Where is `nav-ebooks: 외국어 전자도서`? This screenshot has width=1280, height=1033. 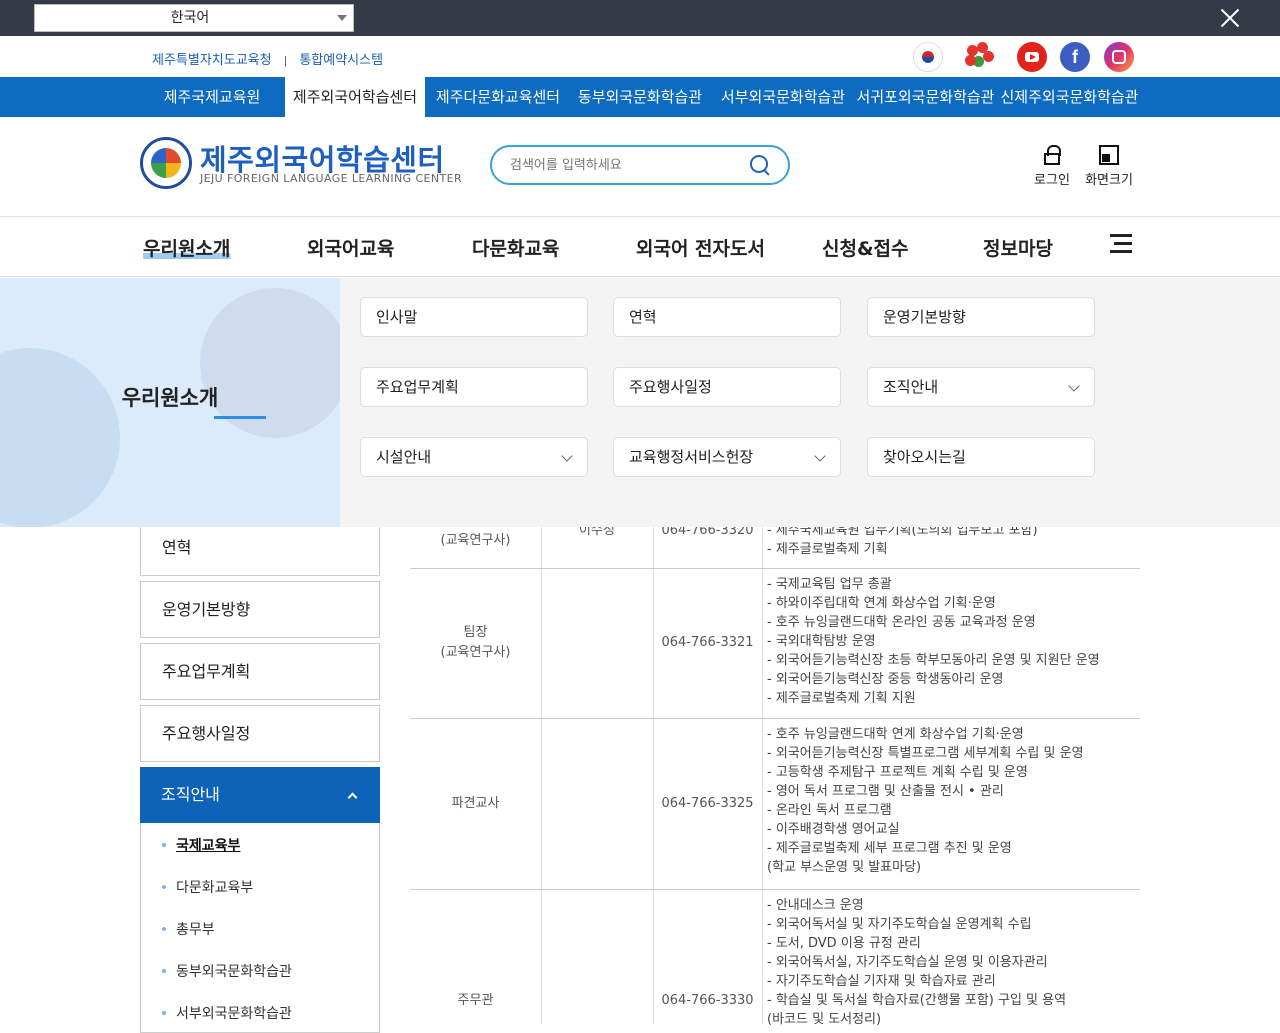 nav-ebooks: 외국어 전자도서 is located at coordinates (700, 247).